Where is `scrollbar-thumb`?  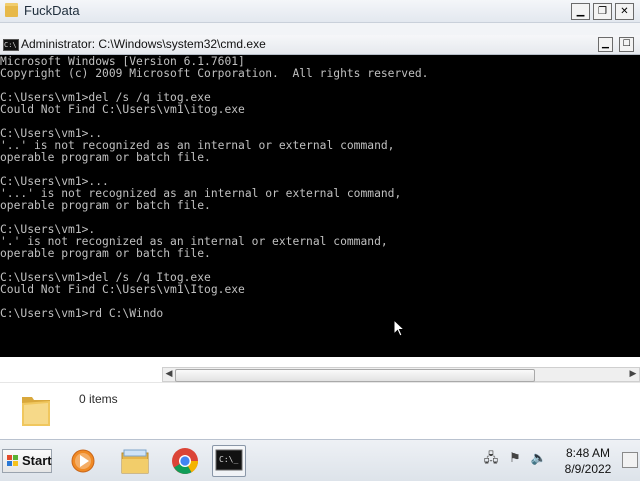 scrollbar-thumb is located at coordinates (355, 375).